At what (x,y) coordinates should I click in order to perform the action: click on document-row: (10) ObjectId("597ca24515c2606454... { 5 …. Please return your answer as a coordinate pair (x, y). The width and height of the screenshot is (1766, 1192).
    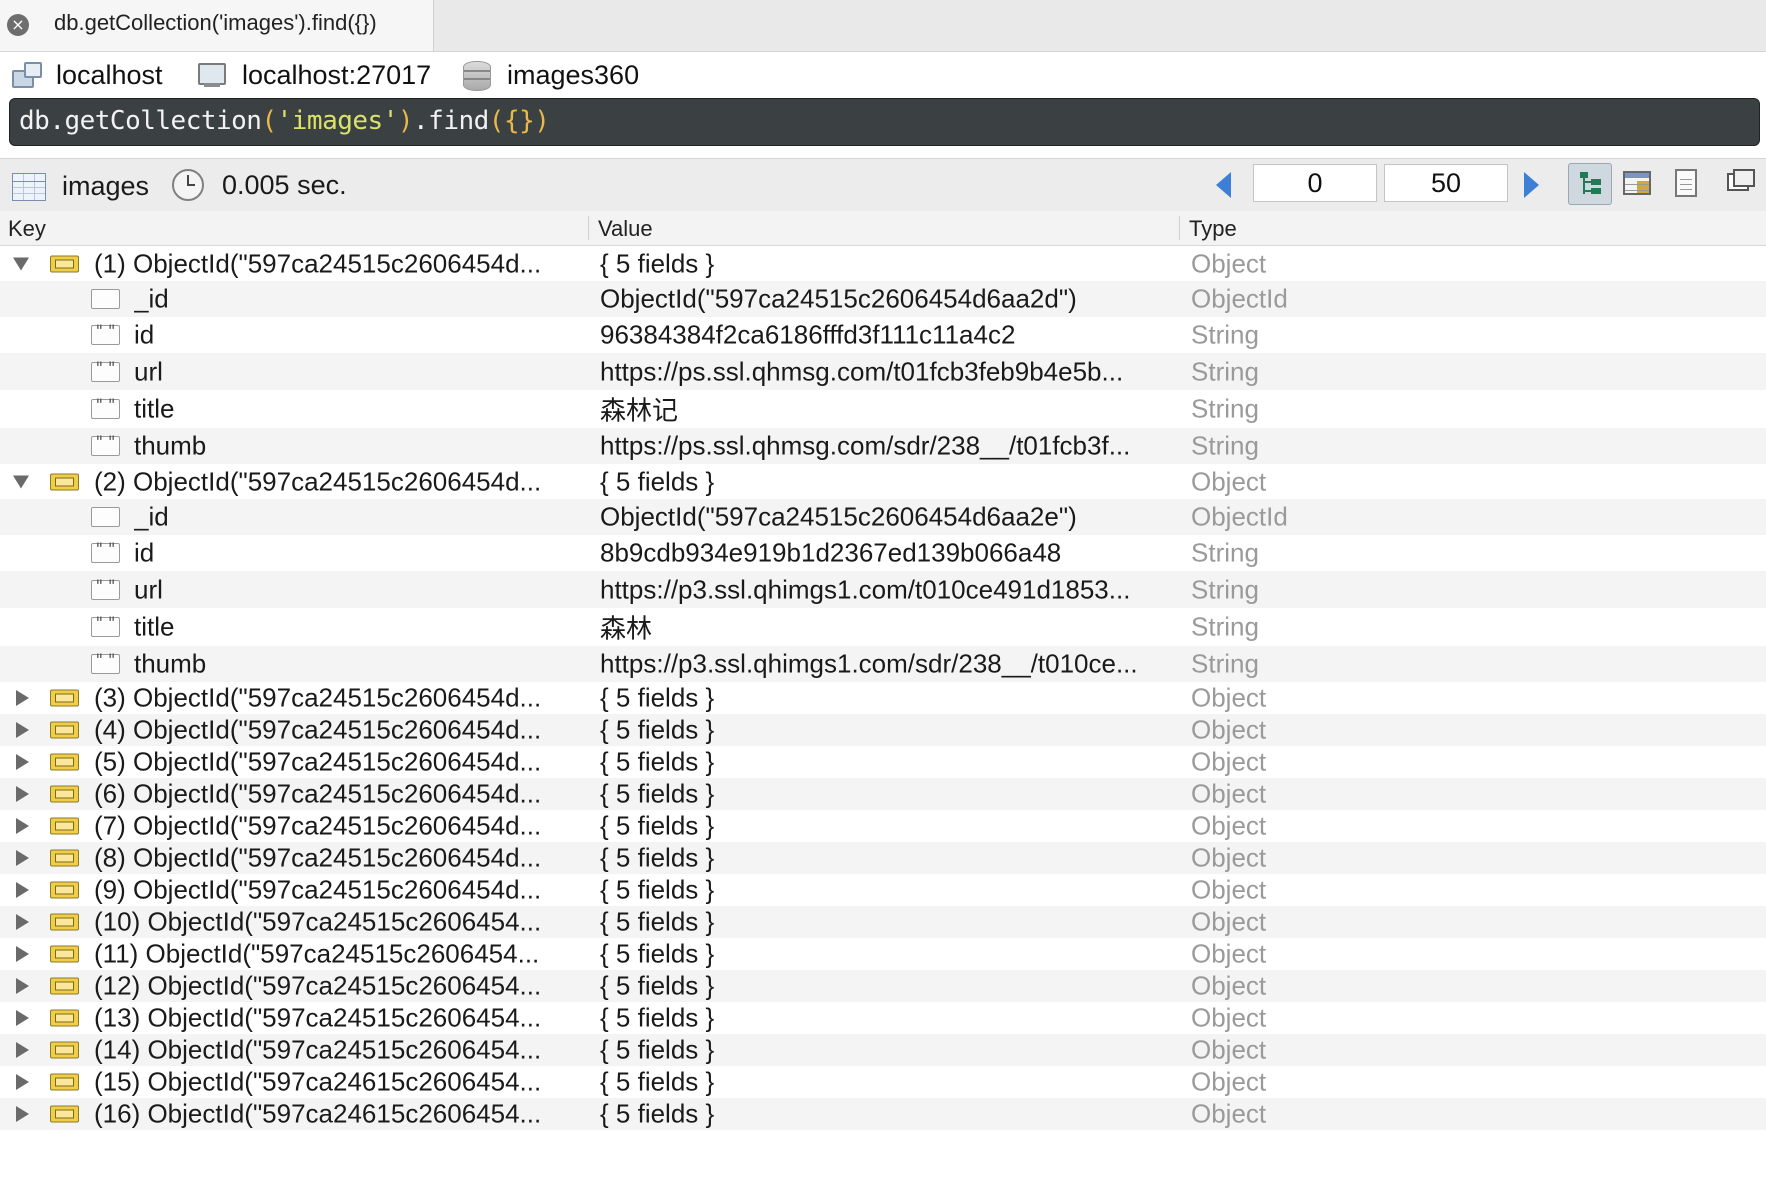
    Looking at the image, I should click on (883, 922).